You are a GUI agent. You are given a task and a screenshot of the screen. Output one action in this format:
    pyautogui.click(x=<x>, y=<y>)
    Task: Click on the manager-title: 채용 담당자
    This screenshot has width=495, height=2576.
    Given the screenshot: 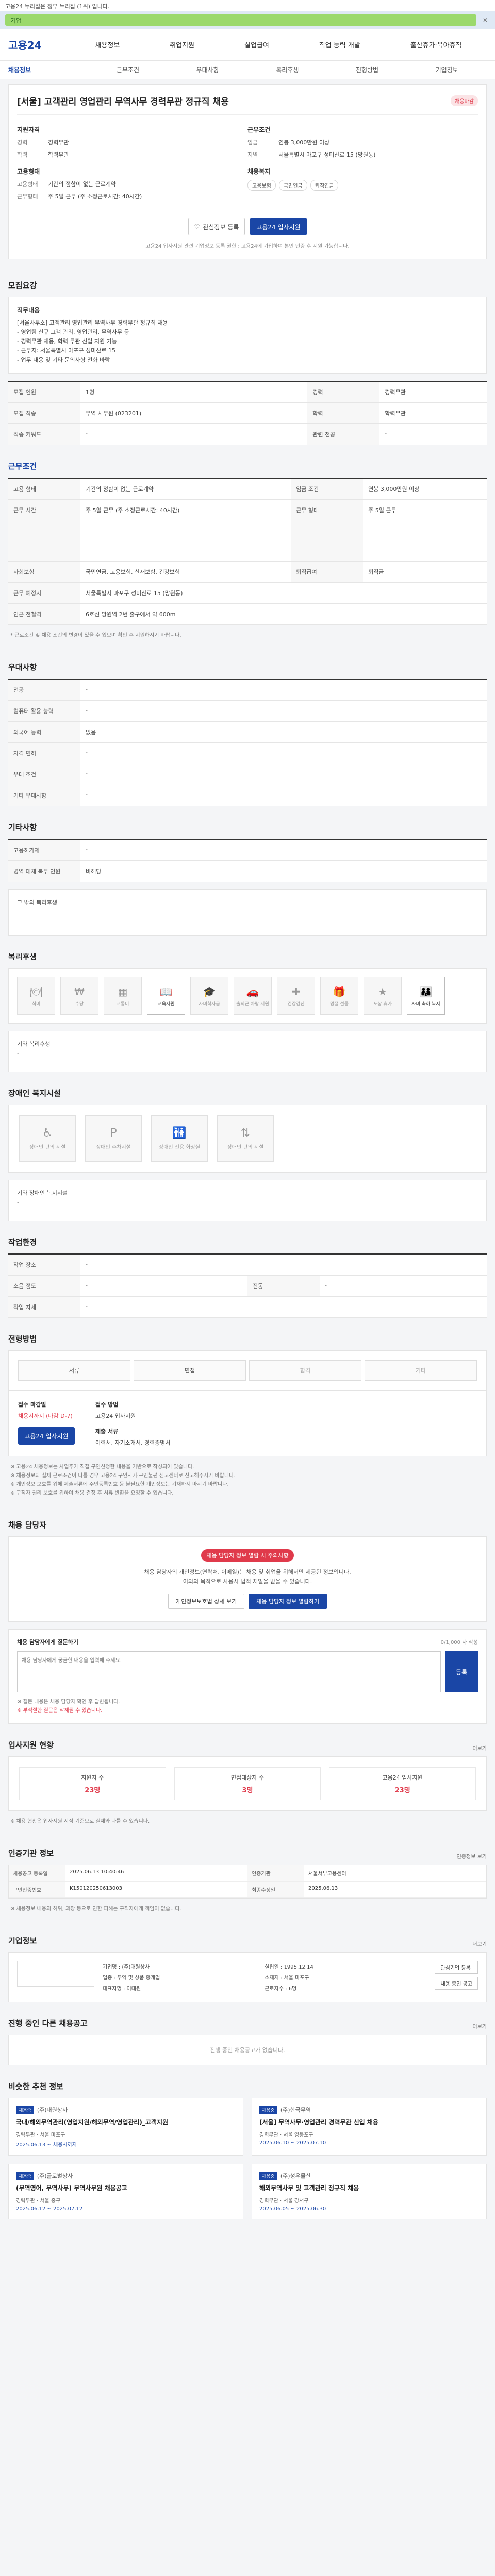 What is the action you would take?
    pyautogui.click(x=27, y=1525)
    